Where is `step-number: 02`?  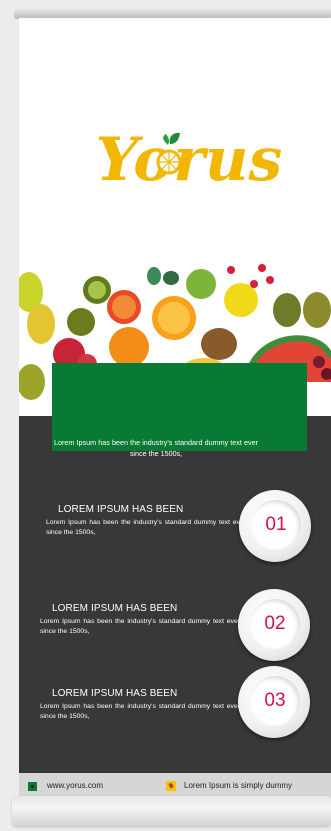 step-number: 02 is located at coordinates (275, 624).